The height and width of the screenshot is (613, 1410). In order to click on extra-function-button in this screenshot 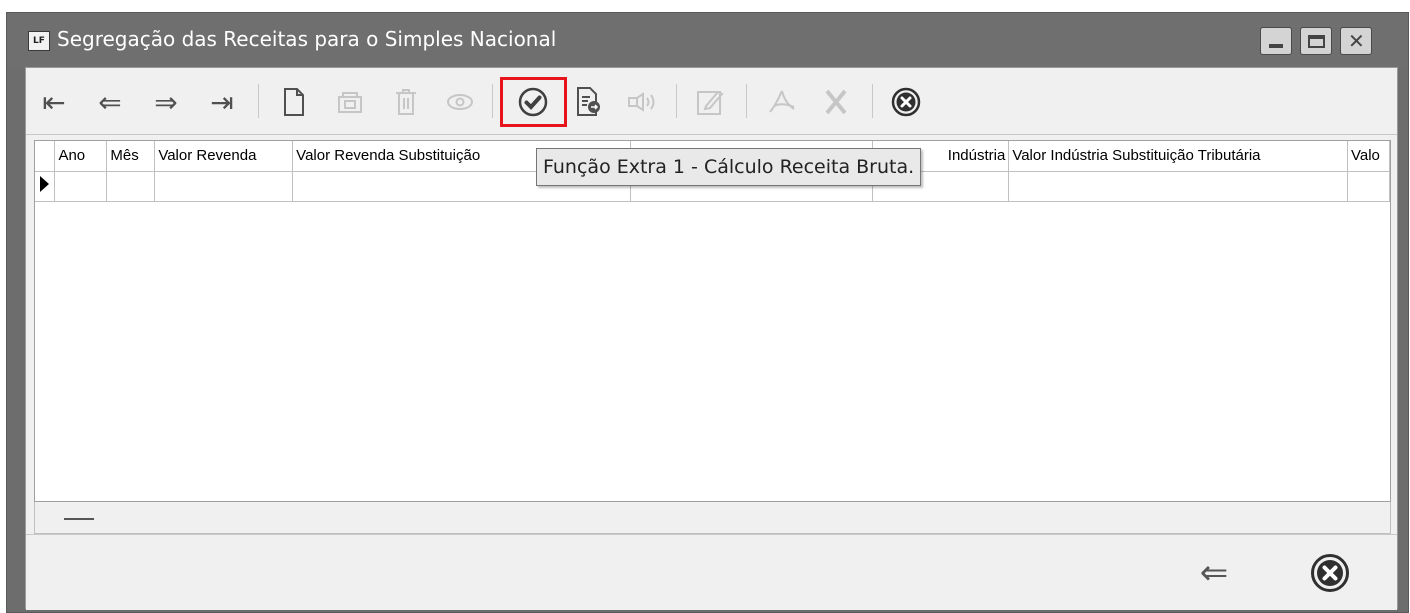, I will do `click(533, 102)`.